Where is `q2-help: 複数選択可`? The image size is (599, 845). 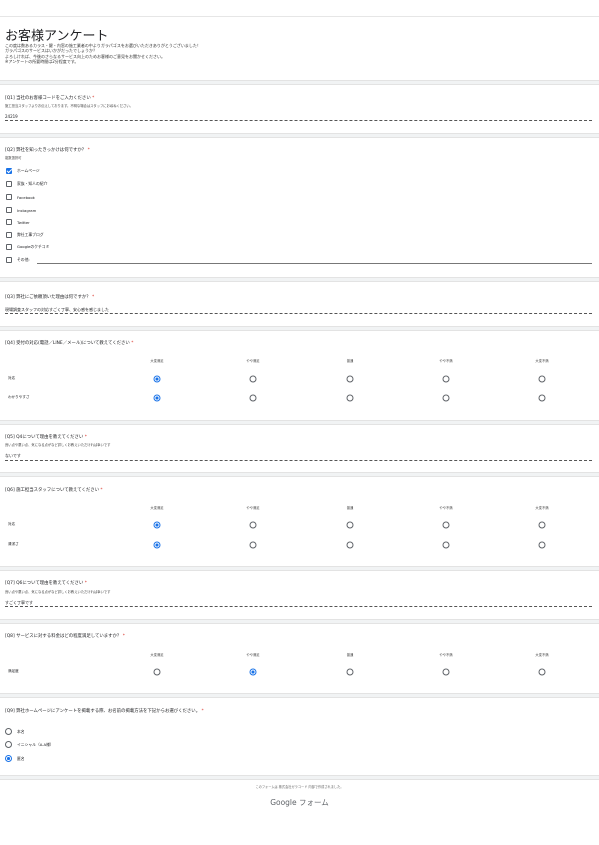
q2-help: 複数選択可 is located at coordinates (13, 158).